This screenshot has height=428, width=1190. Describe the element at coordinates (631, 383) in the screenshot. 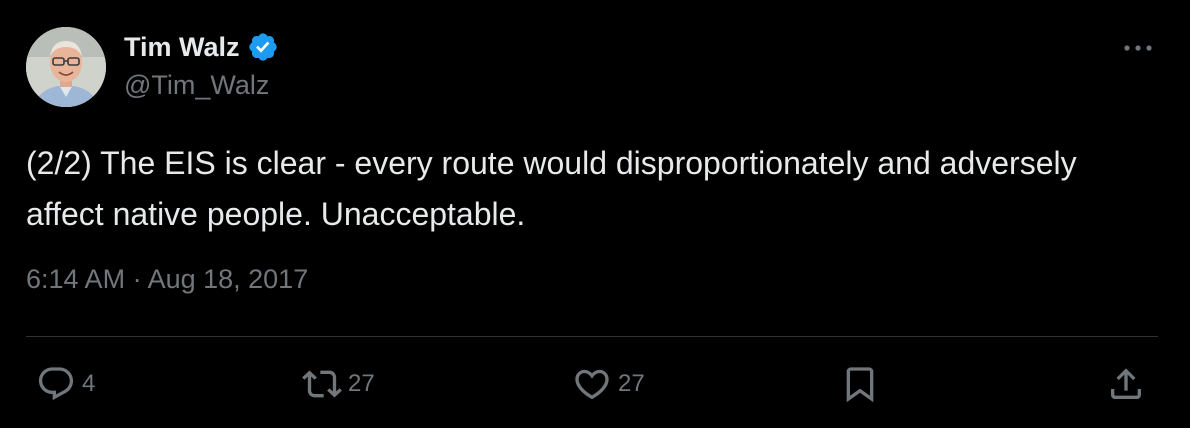

I see `like-count: 27` at that location.